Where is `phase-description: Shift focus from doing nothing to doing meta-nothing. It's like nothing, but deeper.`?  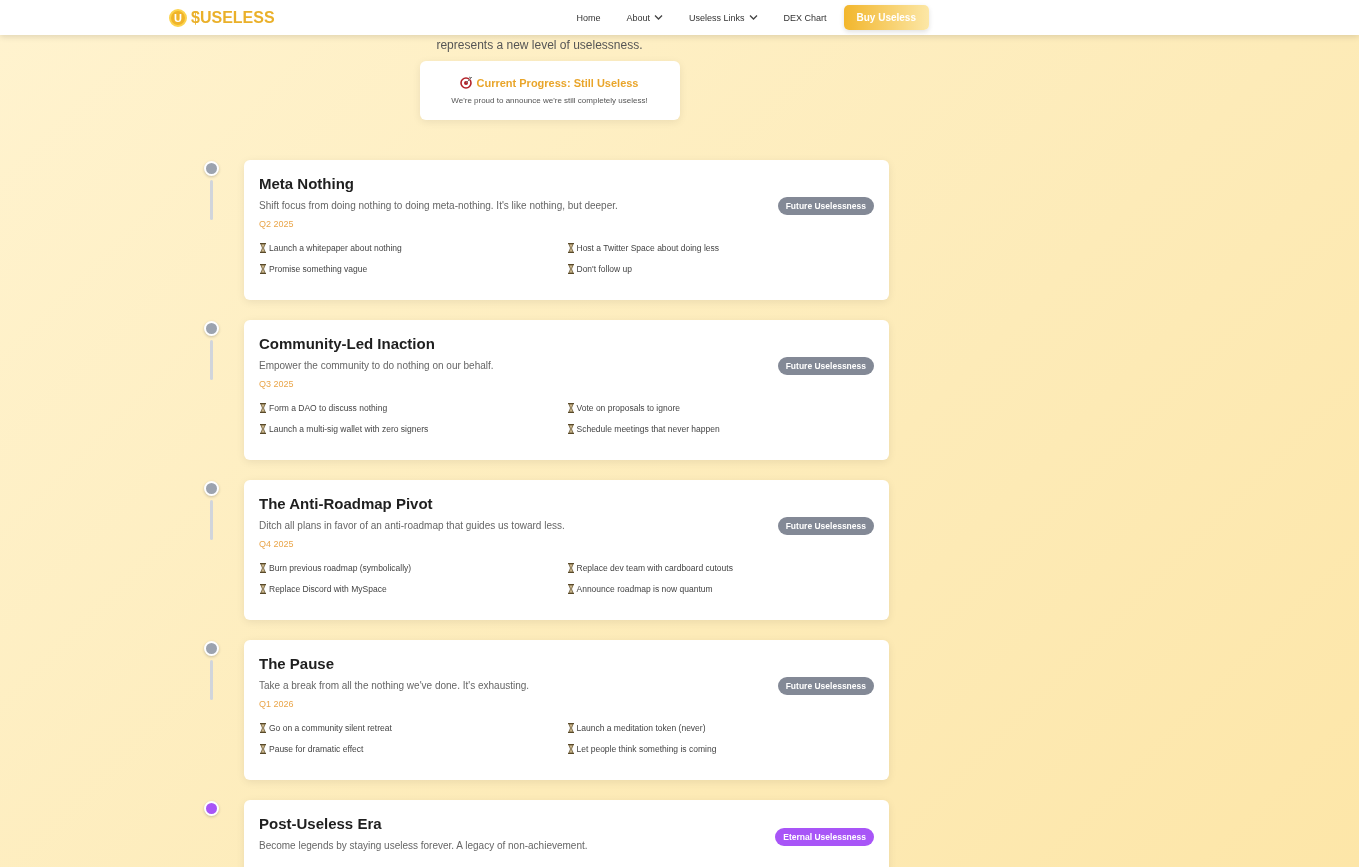
phase-description: Shift focus from doing nothing to doing meta-nothing. It's like nothing, but deeper. is located at coordinates (438, 205).